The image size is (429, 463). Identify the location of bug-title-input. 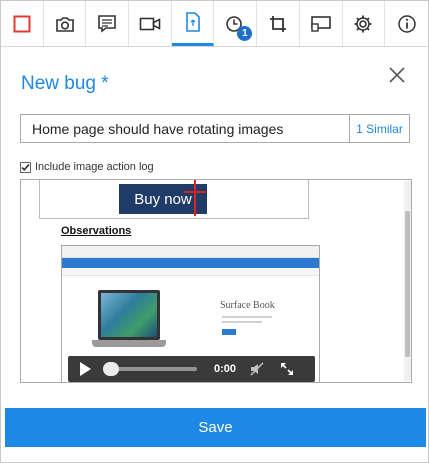
(185, 128).